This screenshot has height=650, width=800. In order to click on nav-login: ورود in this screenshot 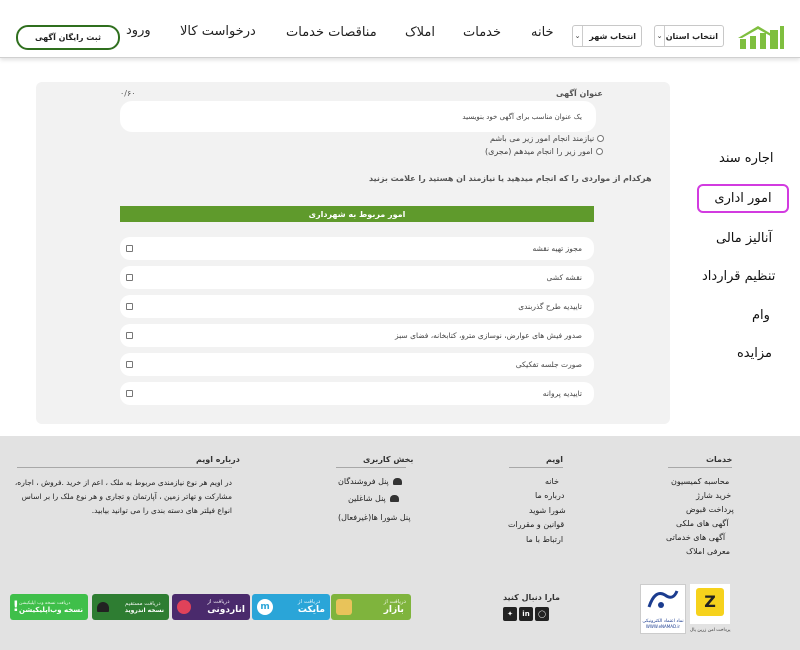, I will do `click(138, 30)`.